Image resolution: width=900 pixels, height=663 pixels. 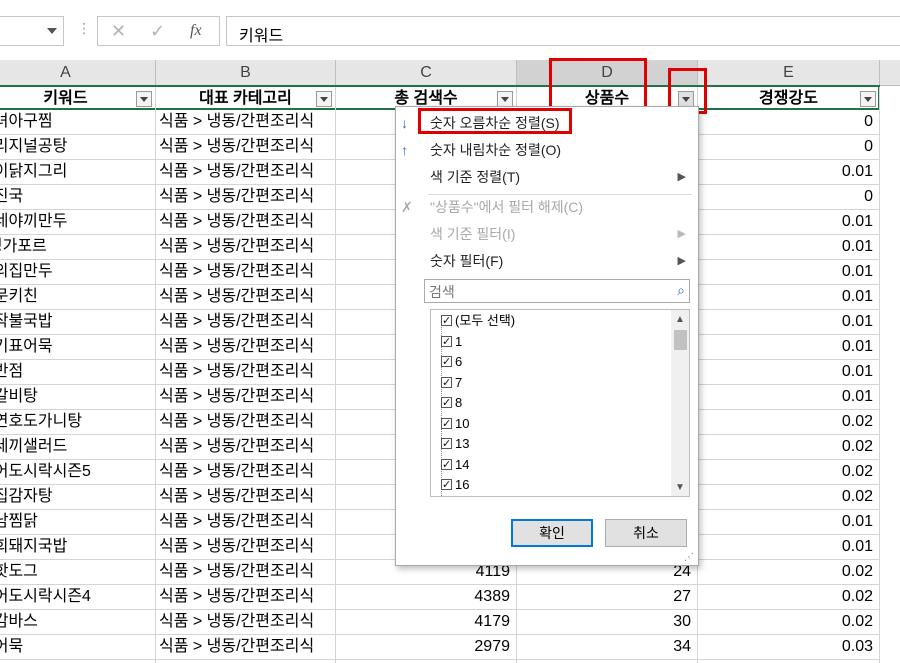 I want to click on keyword-cell: 구네야끼만두, so click(x=78, y=222).